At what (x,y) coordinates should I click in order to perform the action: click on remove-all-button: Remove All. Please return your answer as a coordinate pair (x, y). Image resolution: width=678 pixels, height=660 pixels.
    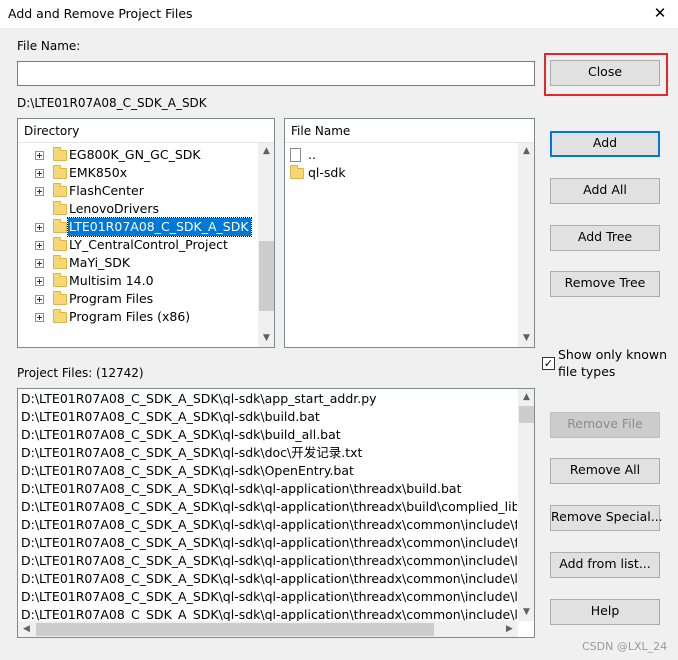
    Looking at the image, I should click on (605, 471).